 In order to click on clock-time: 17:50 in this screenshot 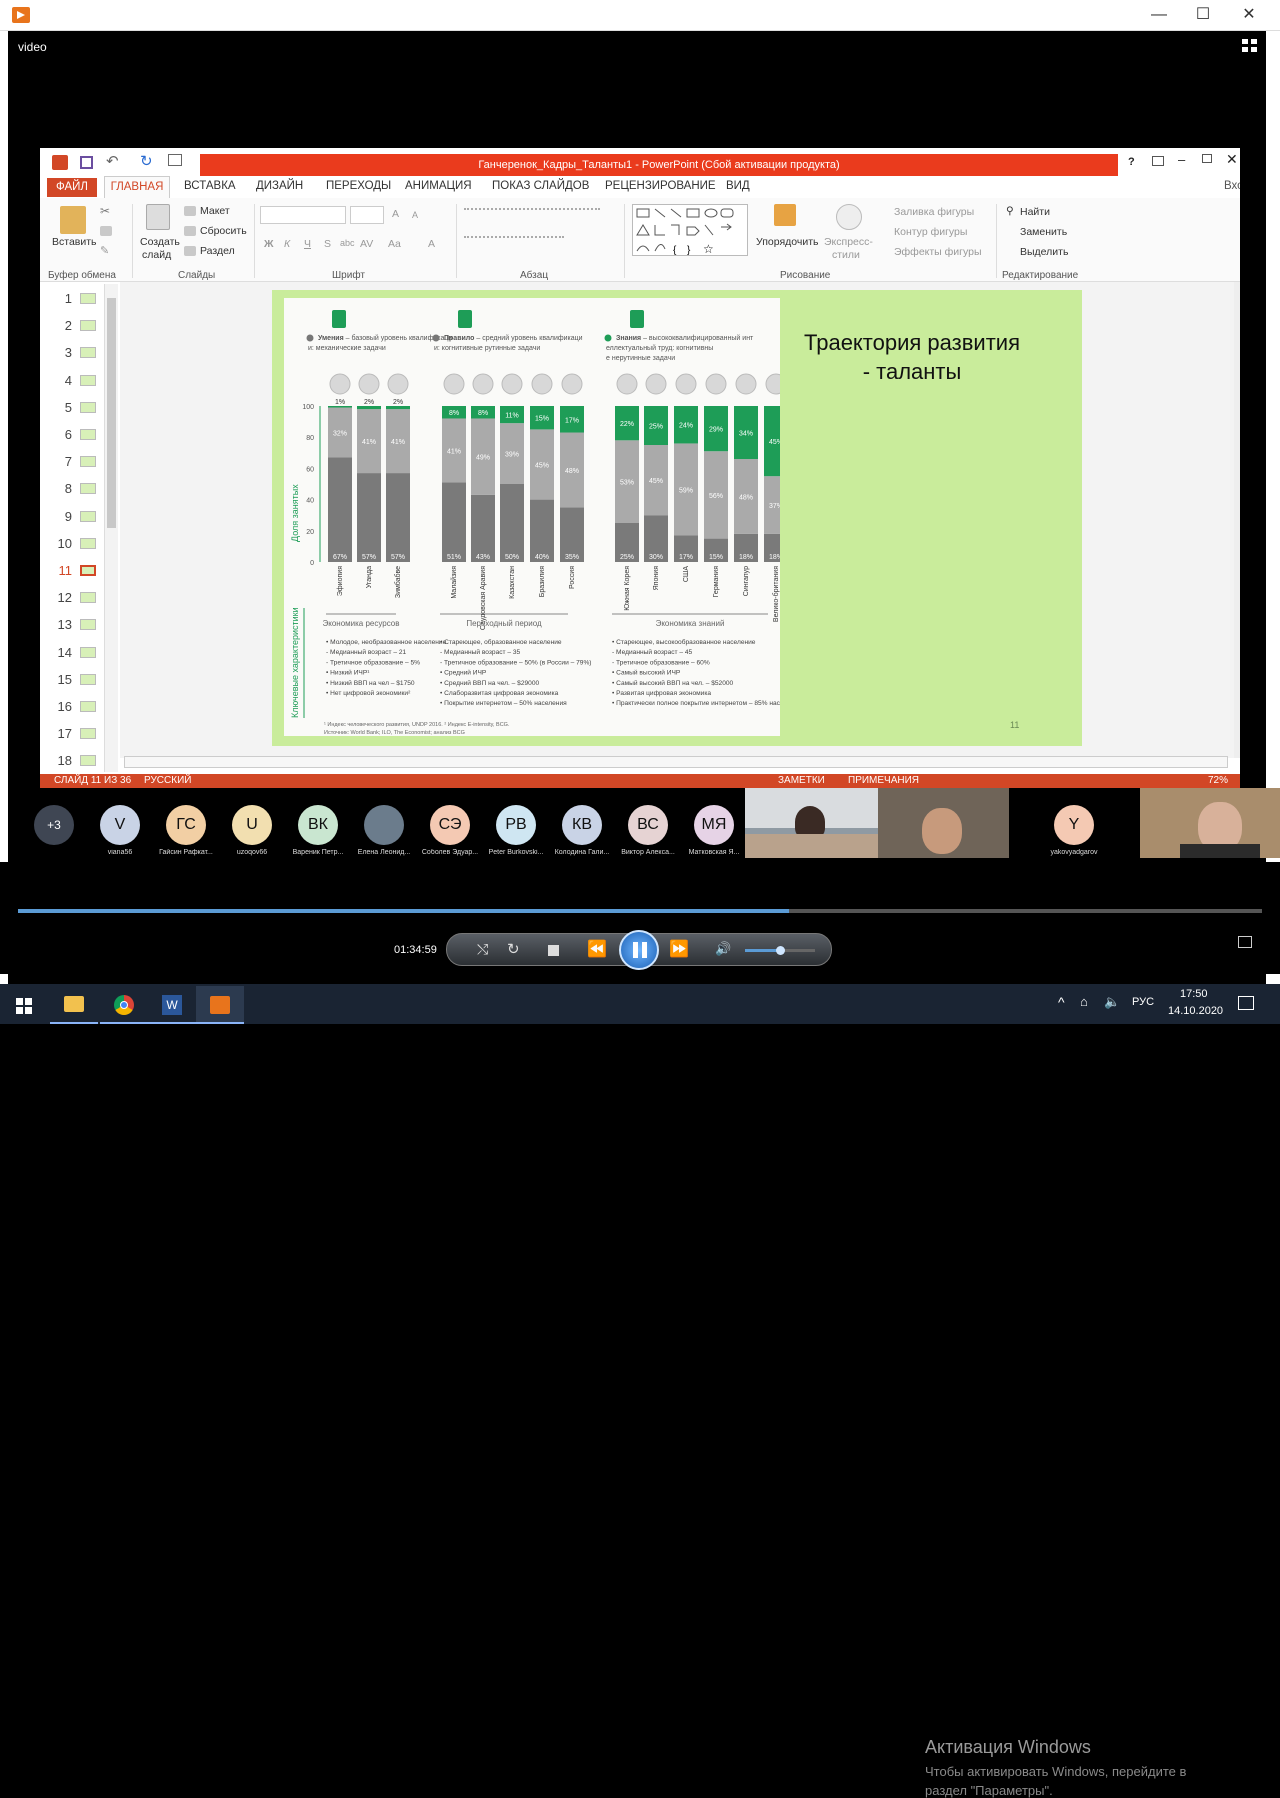, I will do `click(1194, 994)`.